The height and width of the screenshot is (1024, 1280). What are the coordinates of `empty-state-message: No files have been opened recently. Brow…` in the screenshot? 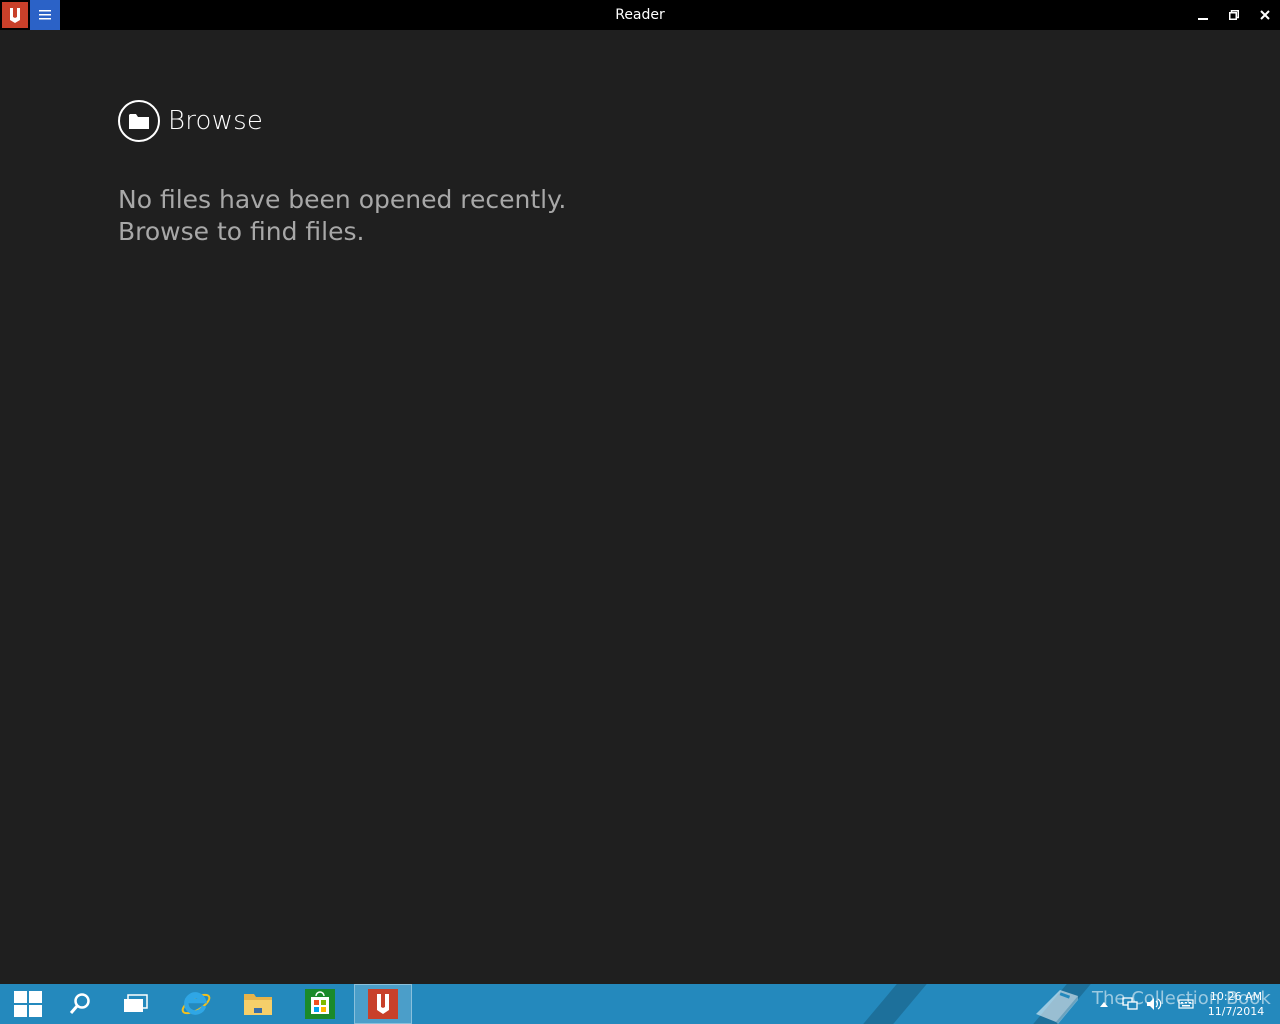 It's located at (342, 216).